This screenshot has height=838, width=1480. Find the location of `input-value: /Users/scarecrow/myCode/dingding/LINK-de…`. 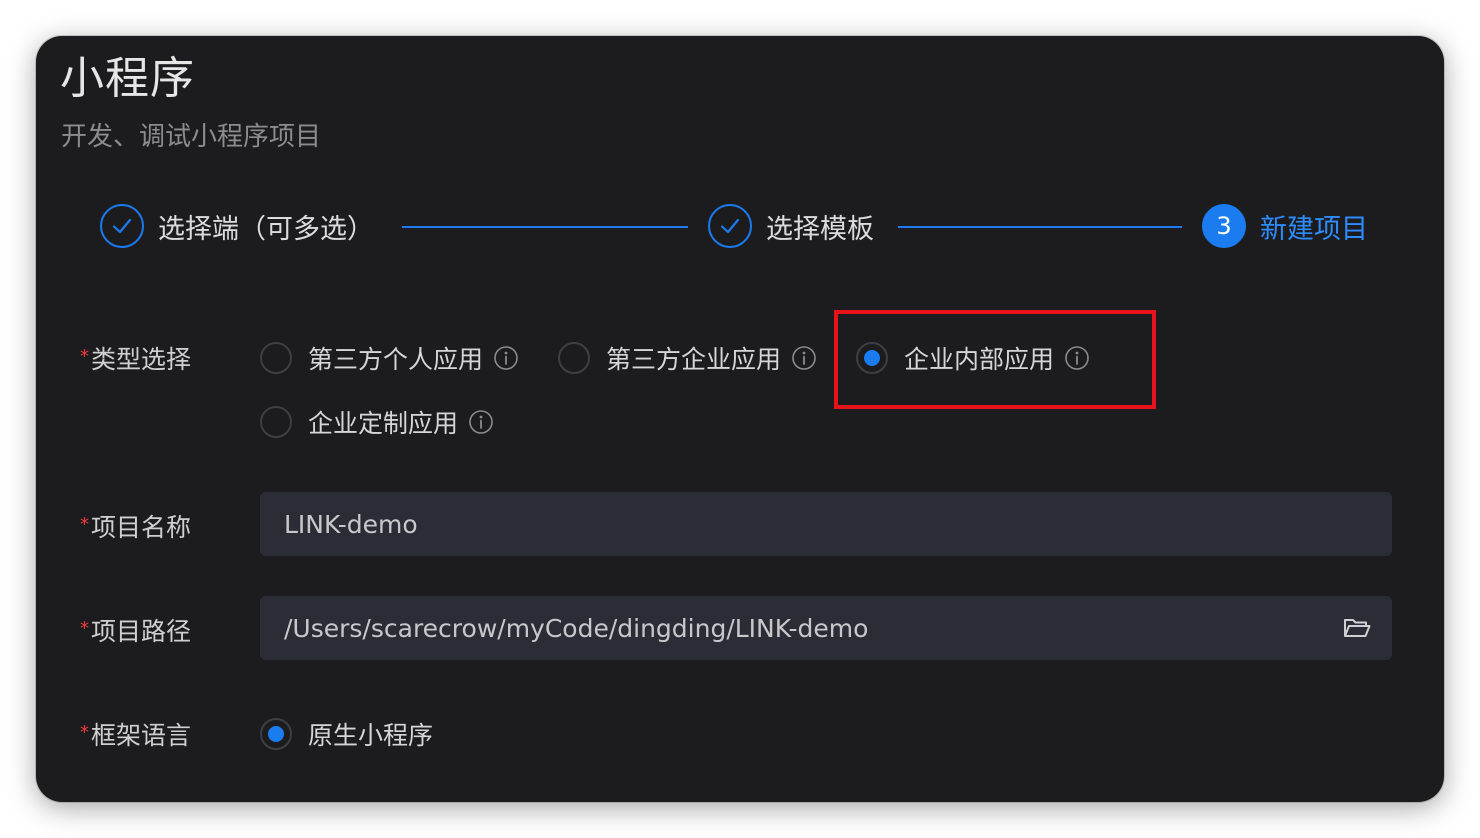

input-value: /Users/scarecrow/myCode/dingding/LINK-de… is located at coordinates (576, 628).